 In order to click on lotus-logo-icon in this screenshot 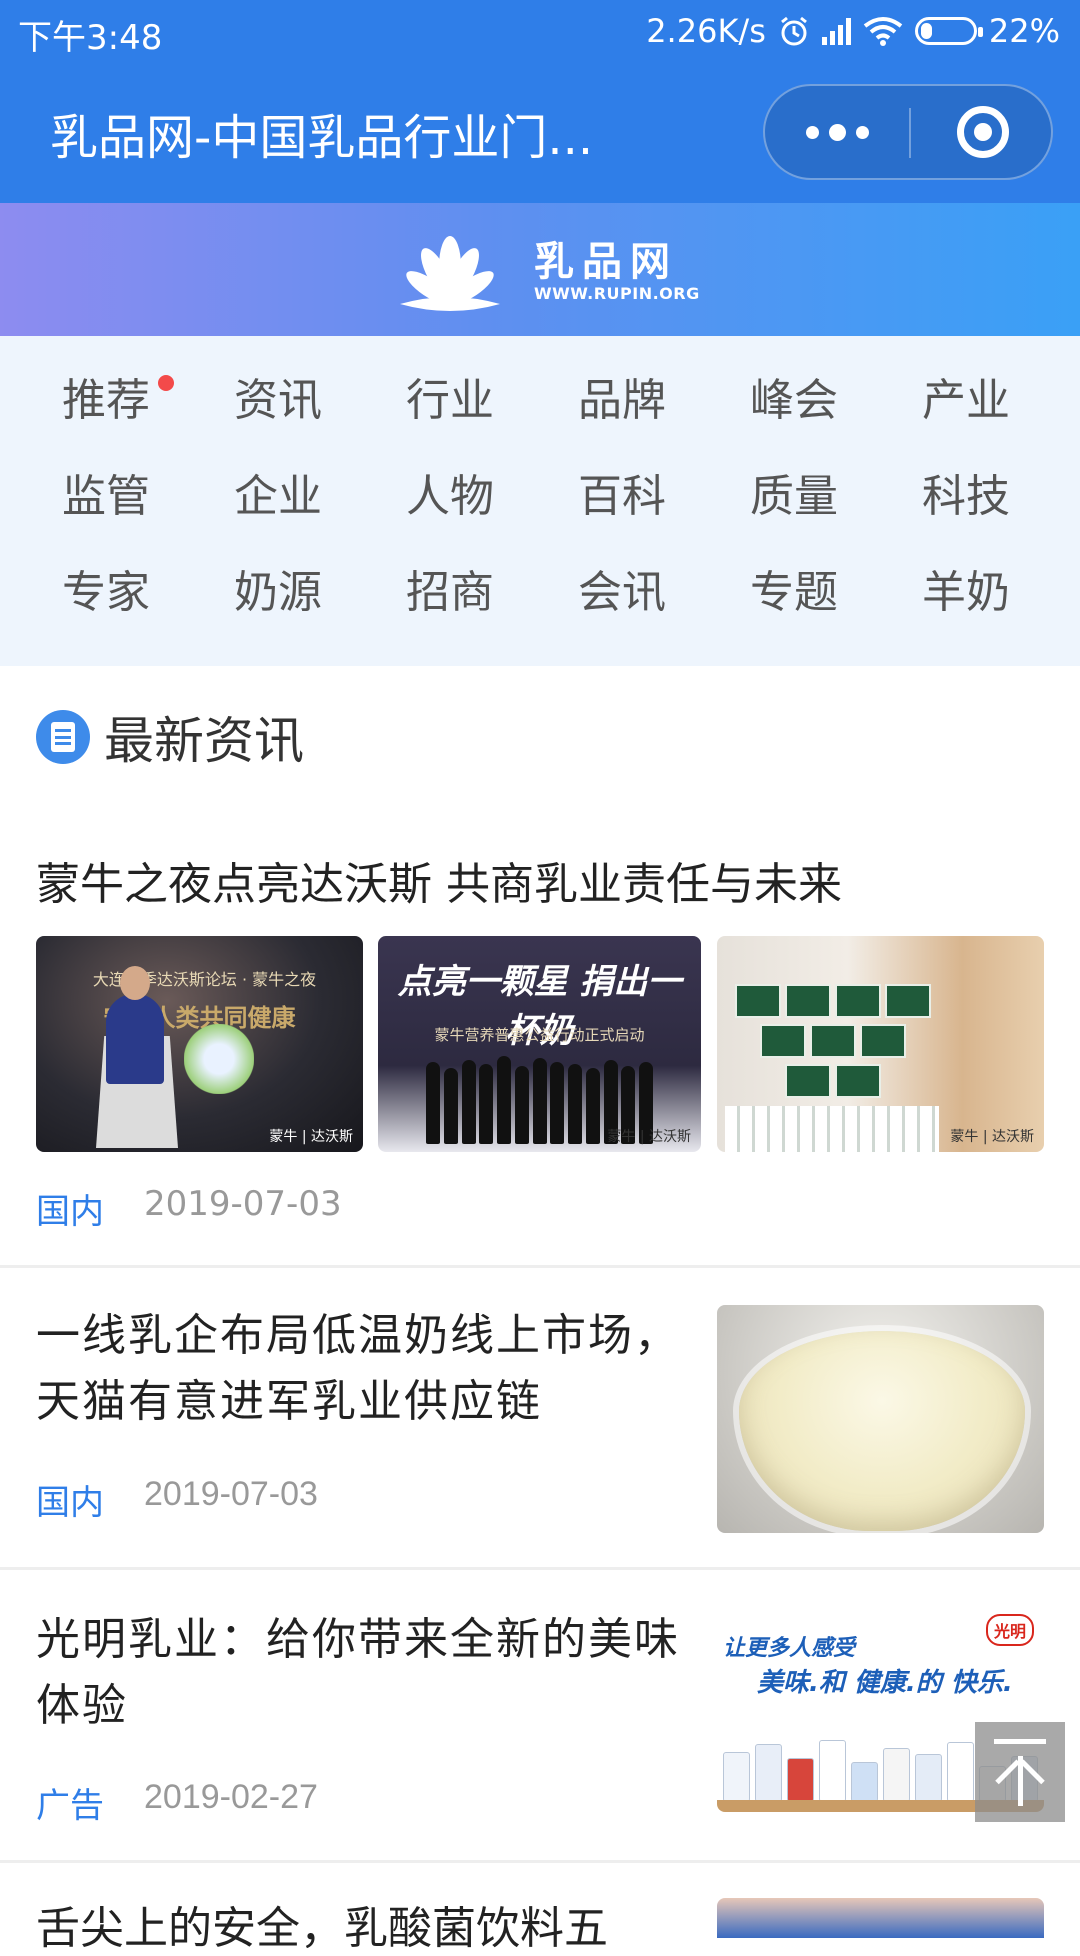, I will do `click(450, 273)`.